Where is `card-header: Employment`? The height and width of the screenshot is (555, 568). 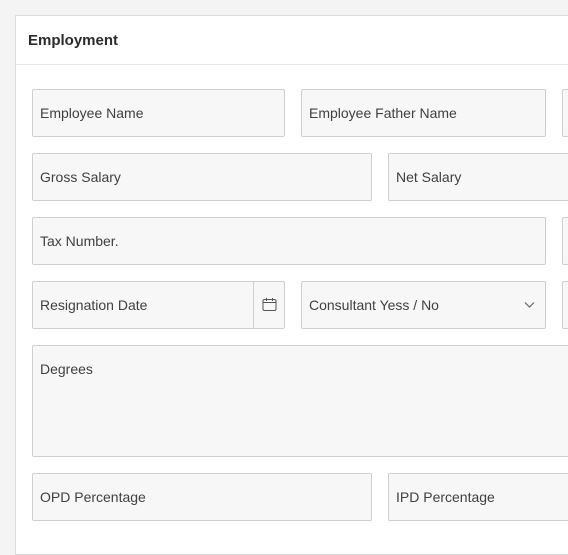 card-header: Employment is located at coordinates (292, 40).